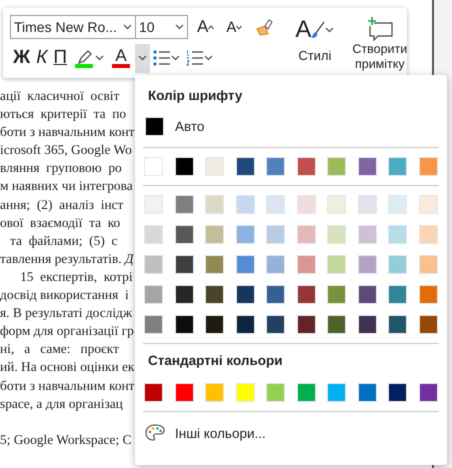 The width and height of the screenshot is (452, 468). Describe the element at coordinates (195, 58) in the screenshot. I see `numbered-list-icon` at that location.